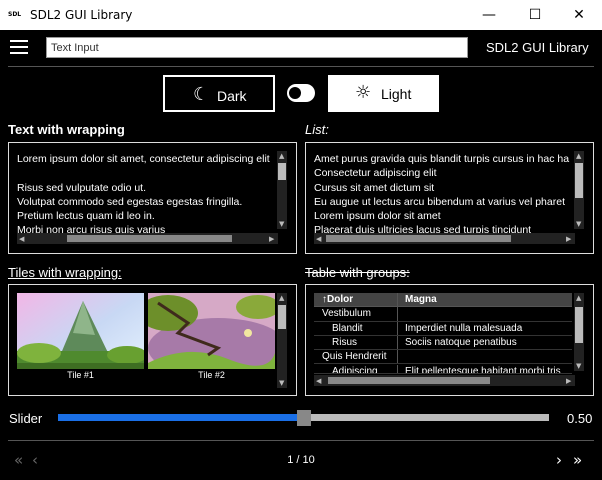 The height and width of the screenshot is (480, 602). I want to click on table-header-row: ↑Dolor Magna, so click(443, 300).